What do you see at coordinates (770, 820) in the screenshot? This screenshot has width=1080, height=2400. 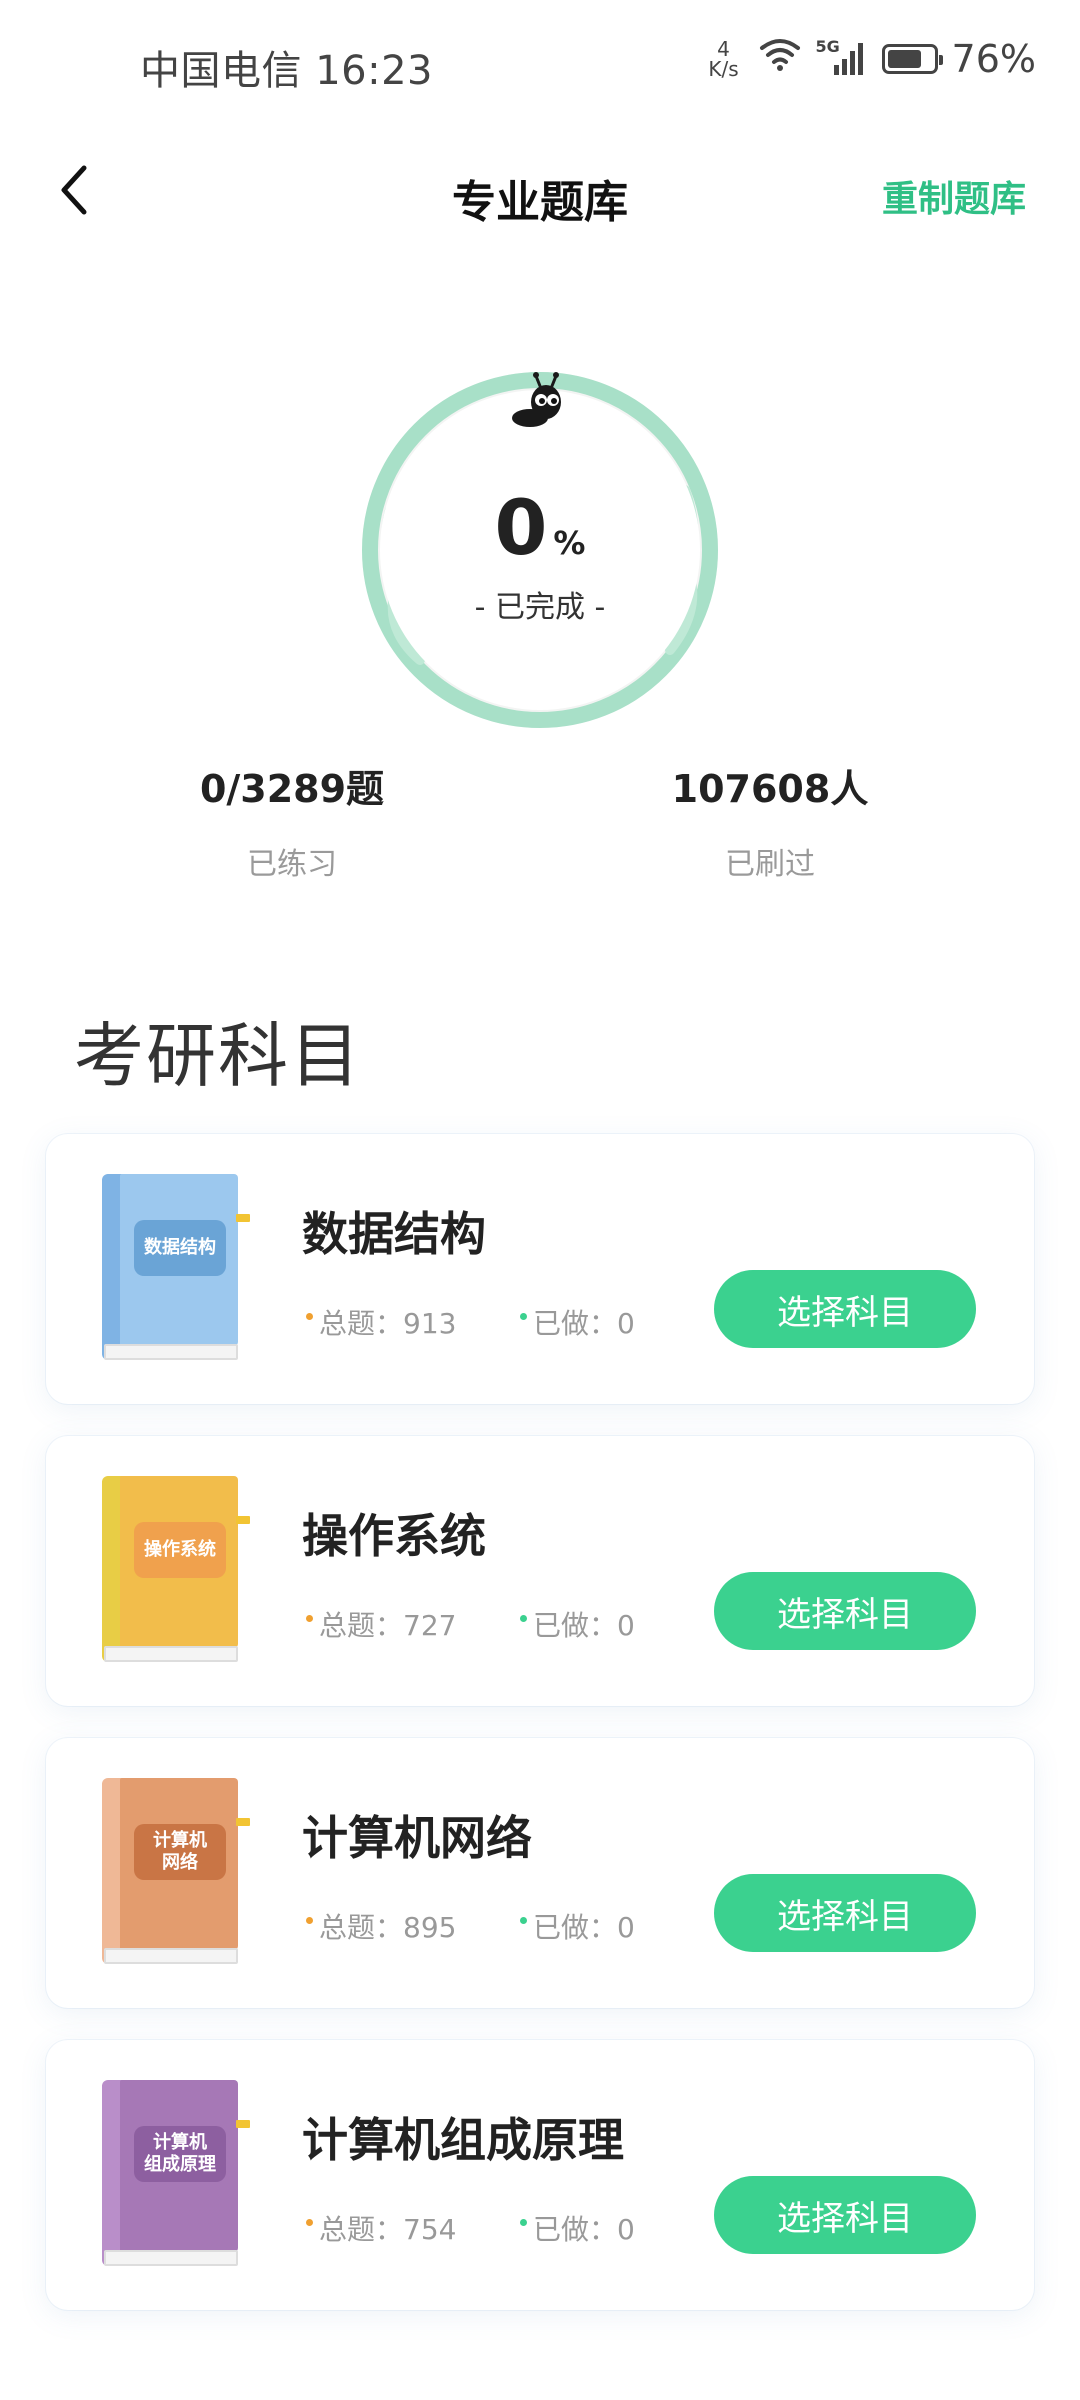 I see `stat-users: 107608人 已刷过` at bounding box center [770, 820].